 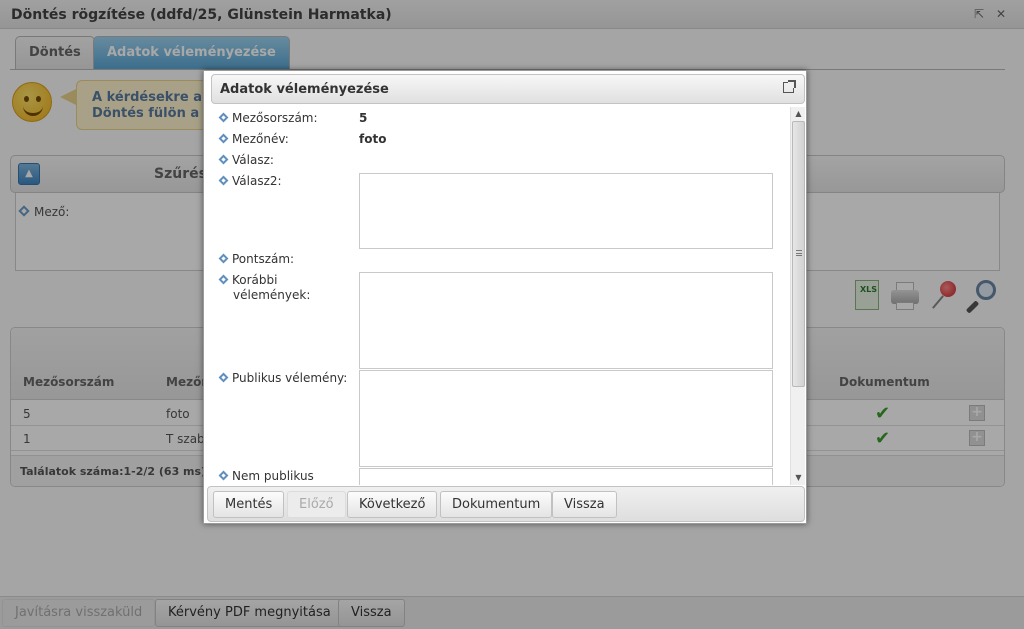 What do you see at coordinates (363, 118) in the screenshot?
I see `mezosorszam-value: 5` at bounding box center [363, 118].